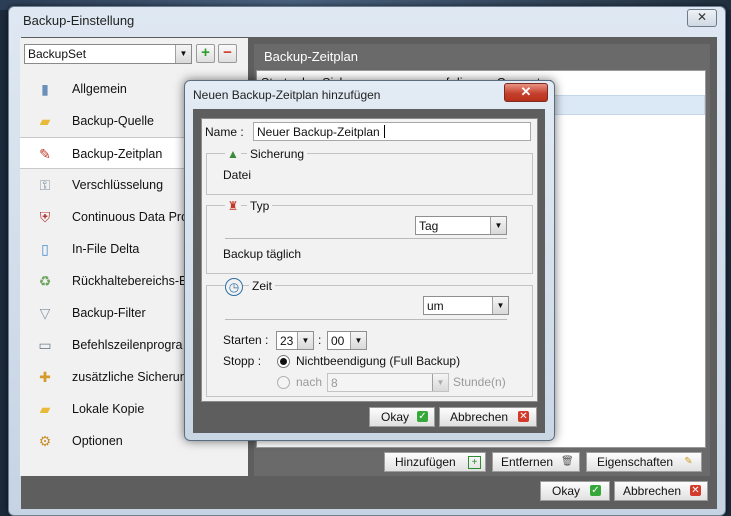 The image size is (731, 516). What do you see at coordinates (129, 377) in the screenshot?
I see `sidebar-item-label: zusätzliche Sicherun` at bounding box center [129, 377].